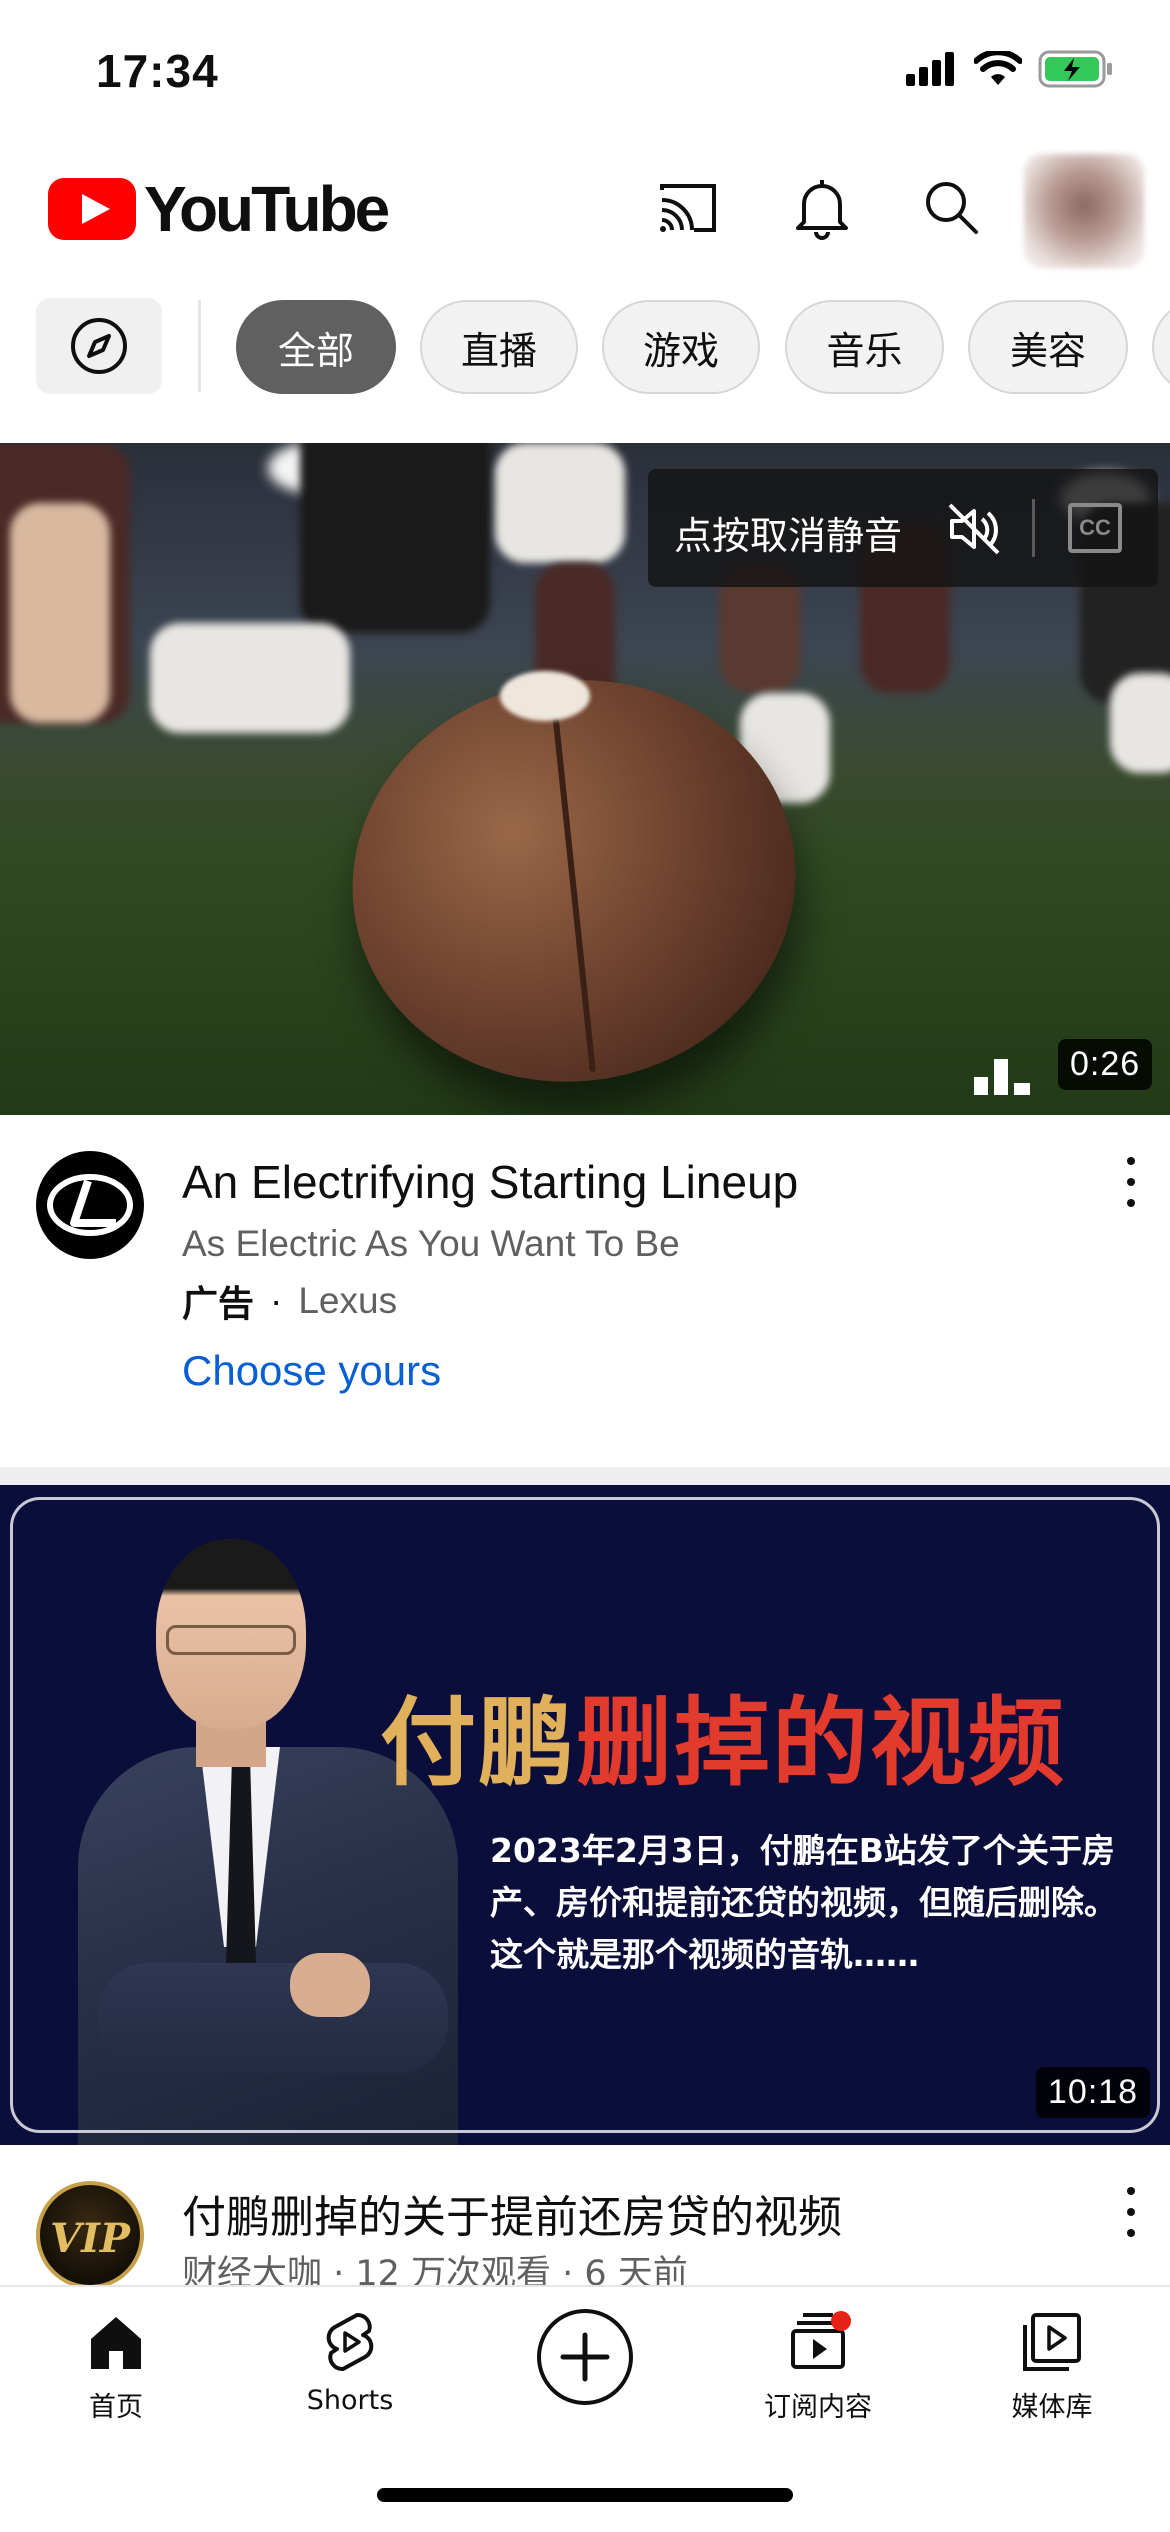 Image resolution: width=1170 pixels, height=2532 pixels. What do you see at coordinates (431, 1243) in the screenshot?
I see `ad-subtitle: As Electric As You Want To Be` at bounding box center [431, 1243].